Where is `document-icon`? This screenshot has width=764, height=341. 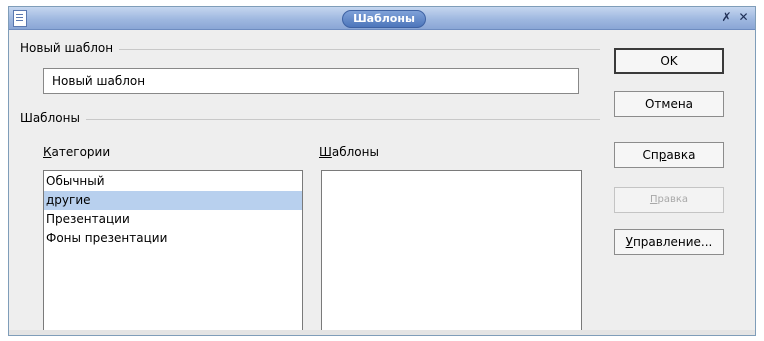 document-icon is located at coordinates (20, 18).